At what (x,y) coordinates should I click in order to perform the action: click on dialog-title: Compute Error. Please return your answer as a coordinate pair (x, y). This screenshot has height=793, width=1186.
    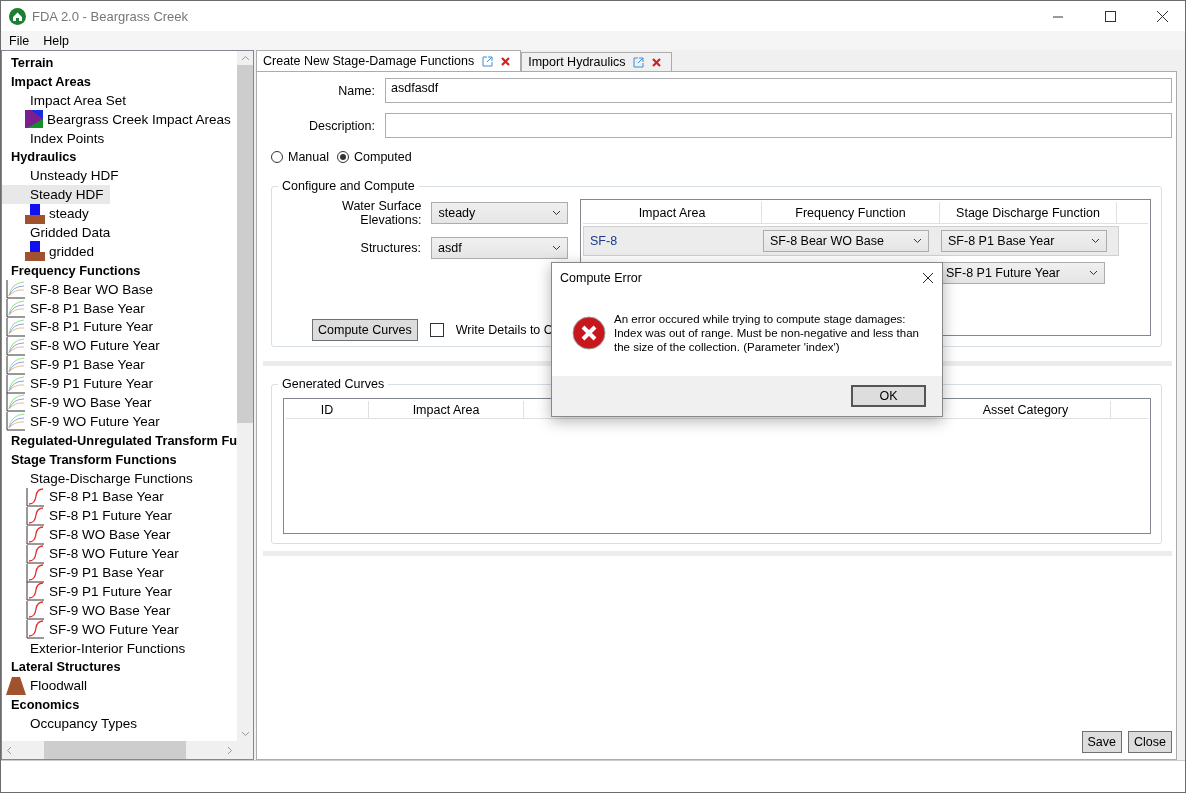
    Looking at the image, I should click on (601, 278).